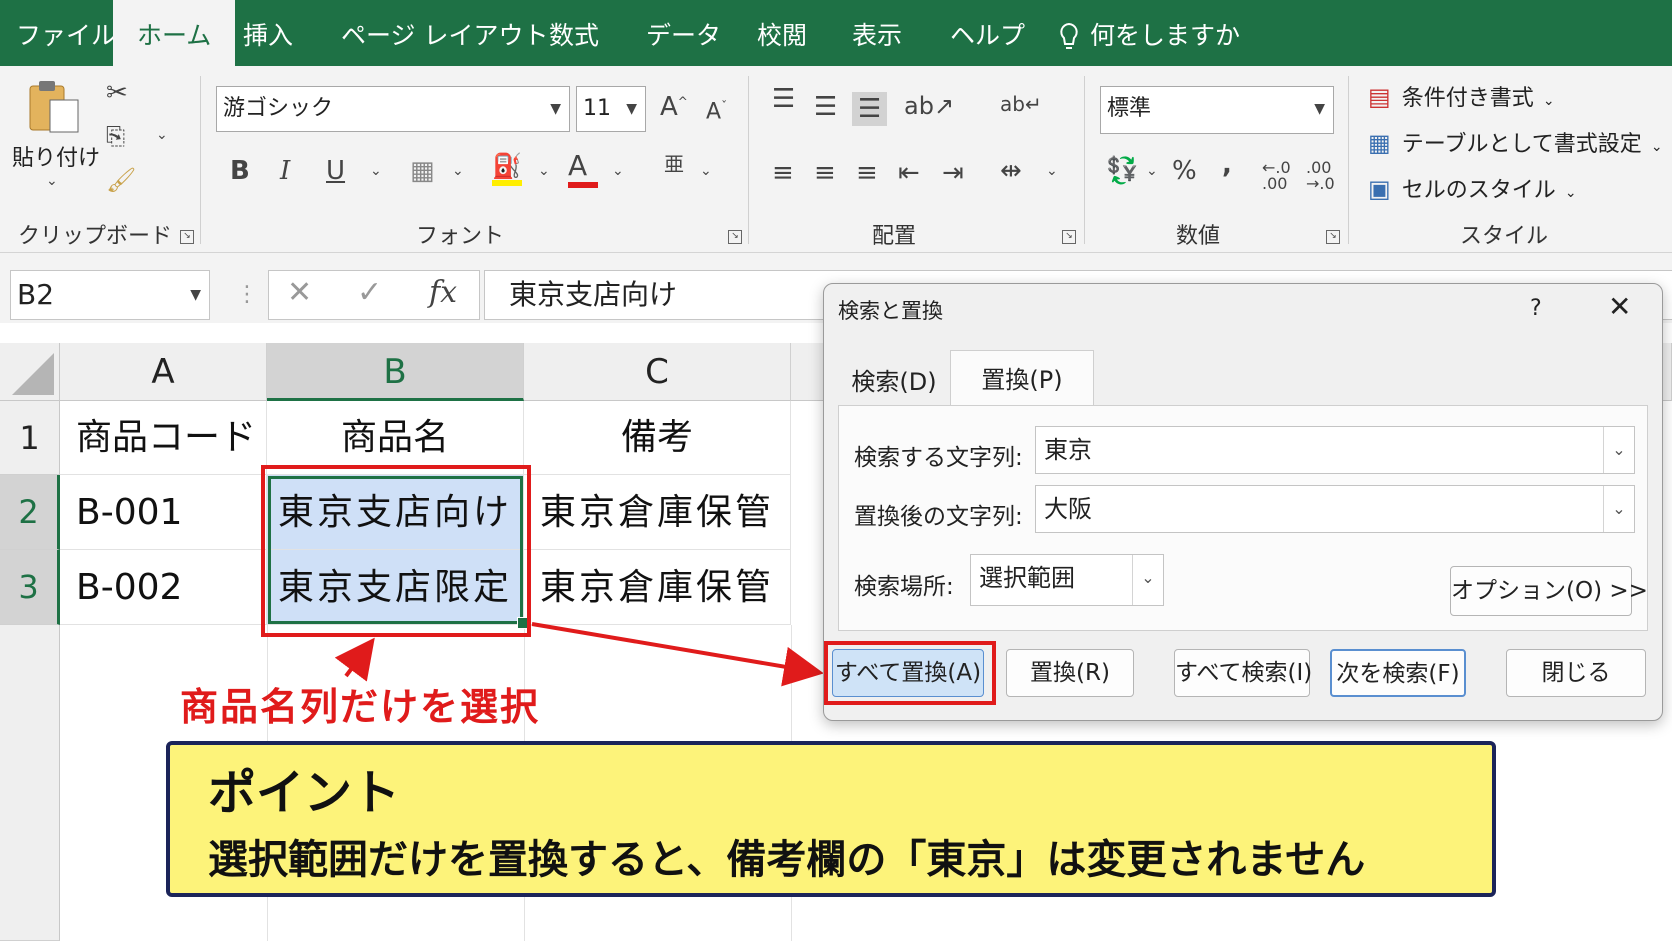 This screenshot has width=1672, height=941. What do you see at coordinates (163, 438) in the screenshot?
I see `cell-a1: 商品コード` at bounding box center [163, 438].